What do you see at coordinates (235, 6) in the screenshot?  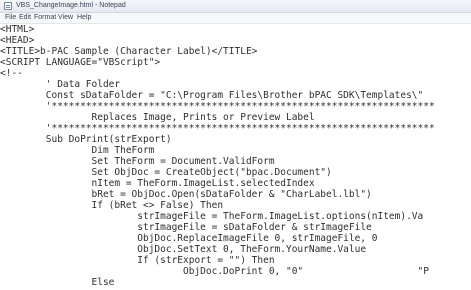 I see `title-bar: VBS_ChangeImage.html - Notepad` at bounding box center [235, 6].